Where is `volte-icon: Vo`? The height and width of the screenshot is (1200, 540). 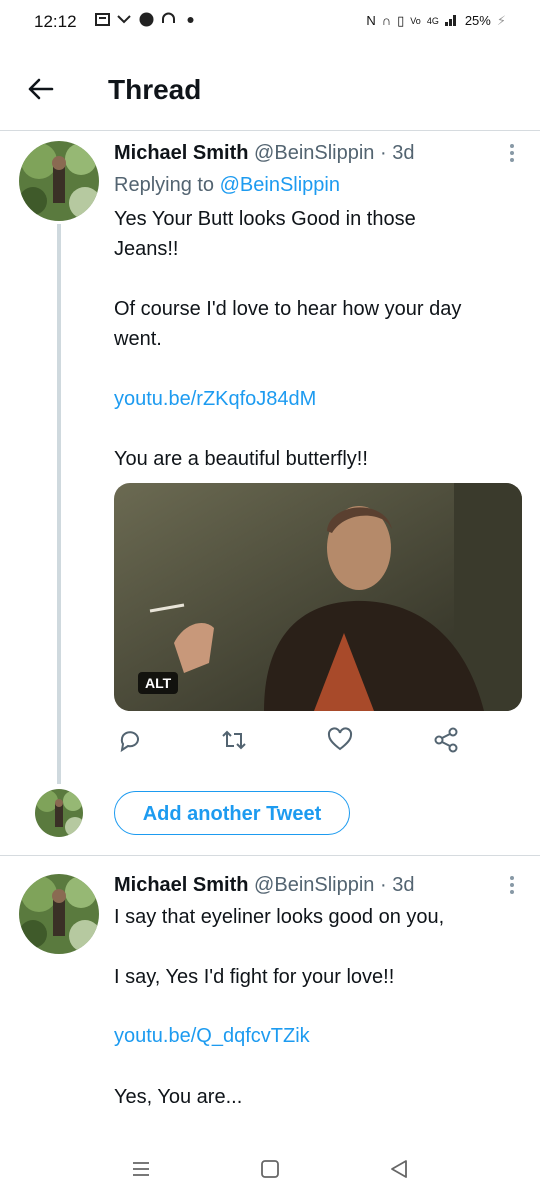
volte-icon: Vo is located at coordinates (415, 20).